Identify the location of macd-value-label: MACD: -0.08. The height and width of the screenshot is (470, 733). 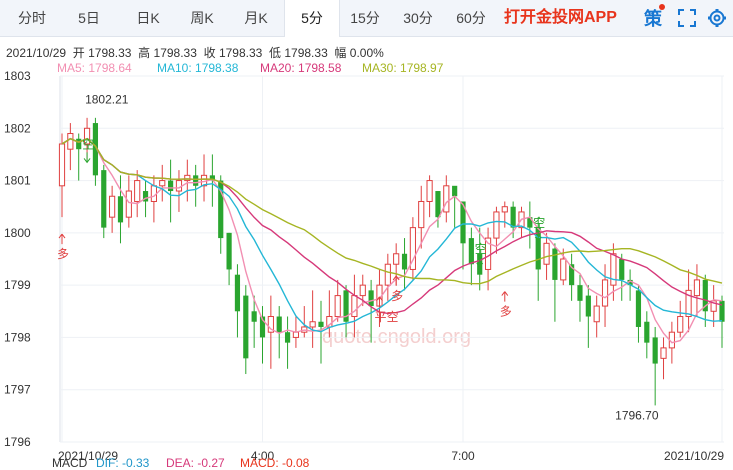
(275, 463).